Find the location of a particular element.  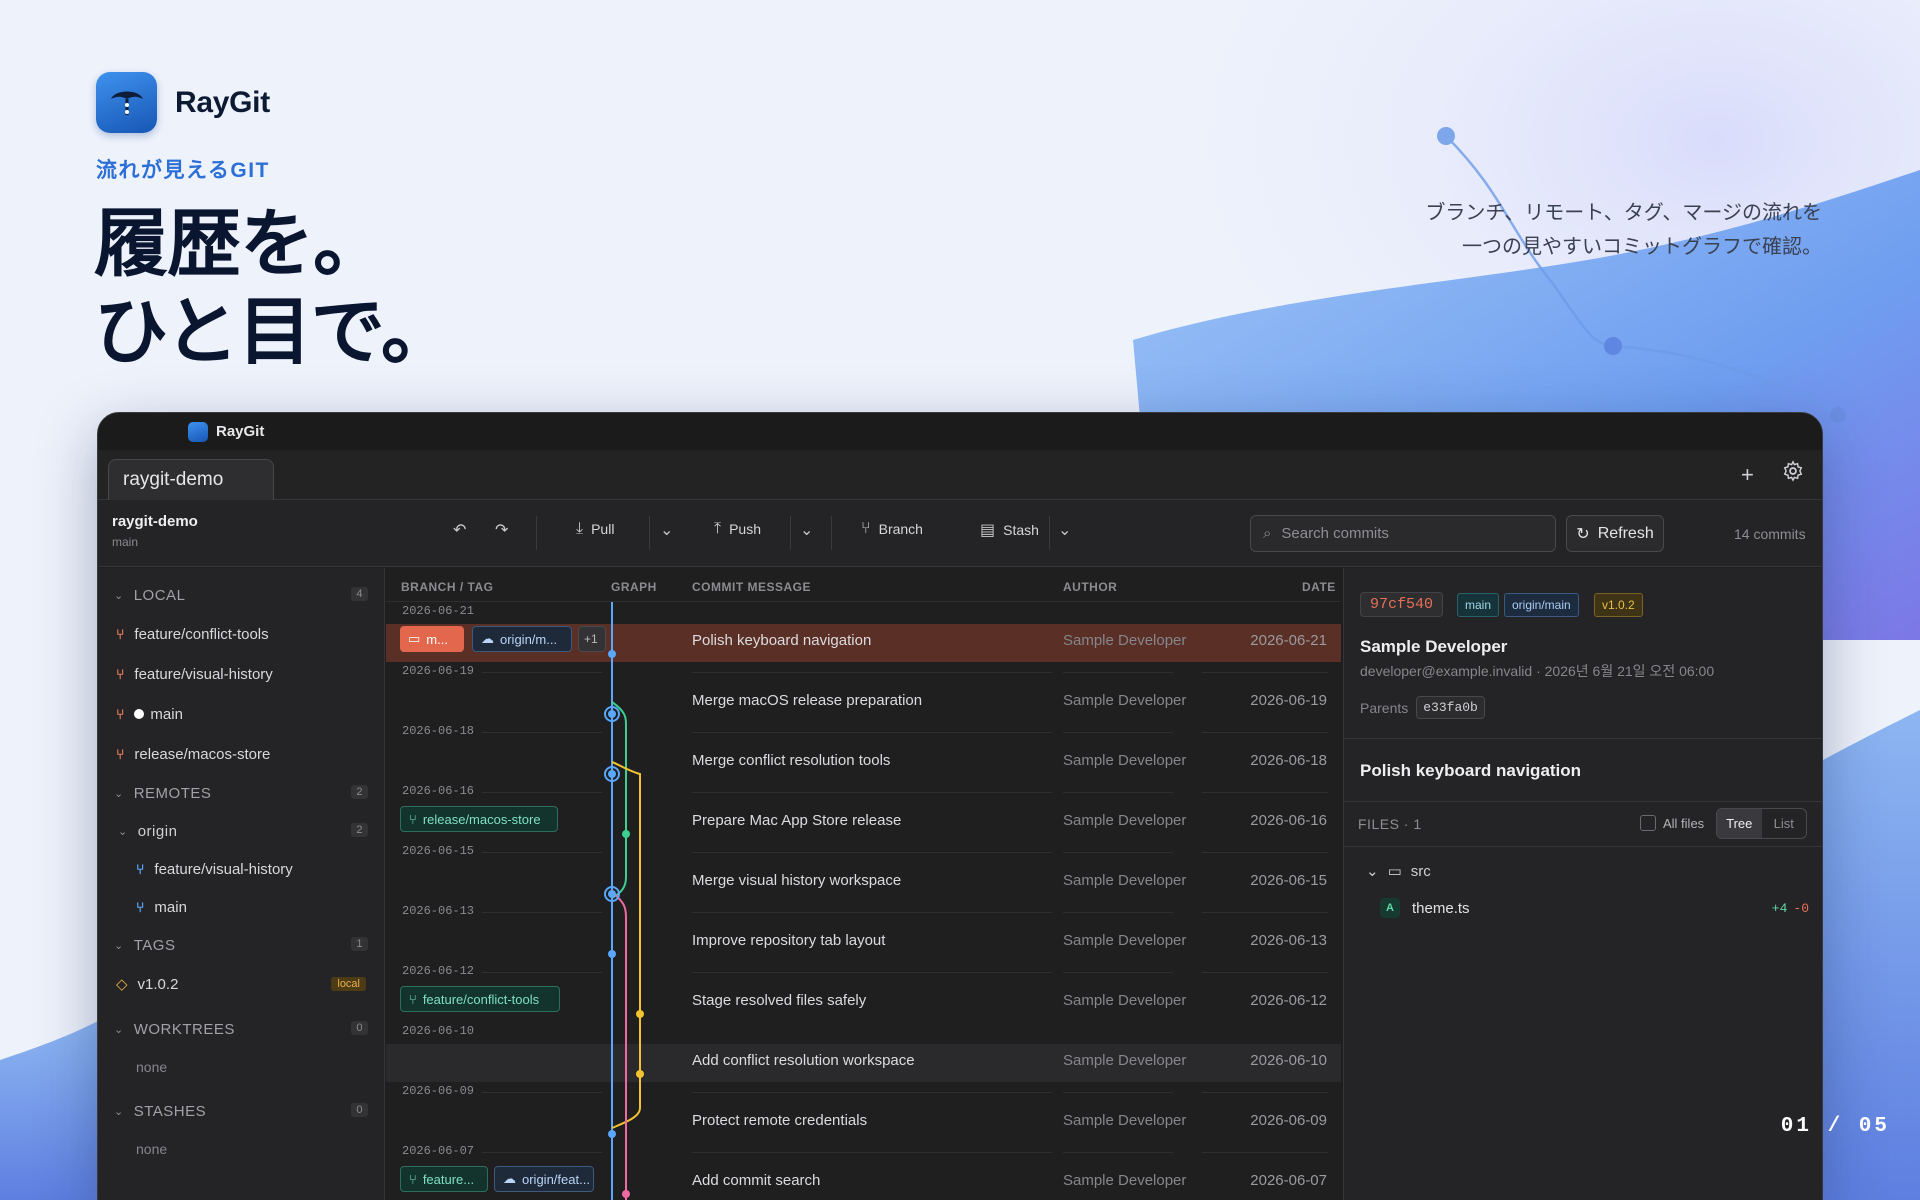

subcopy-line-2: 一つの見やすいコミットグラフで確認。 is located at coordinates (1642, 247).